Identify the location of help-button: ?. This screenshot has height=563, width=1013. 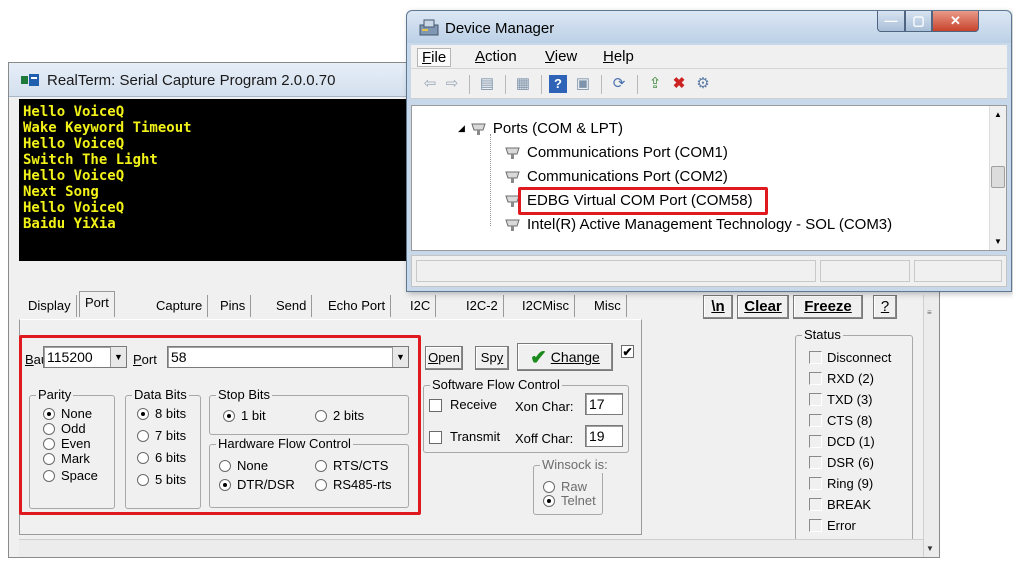
(885, 307).